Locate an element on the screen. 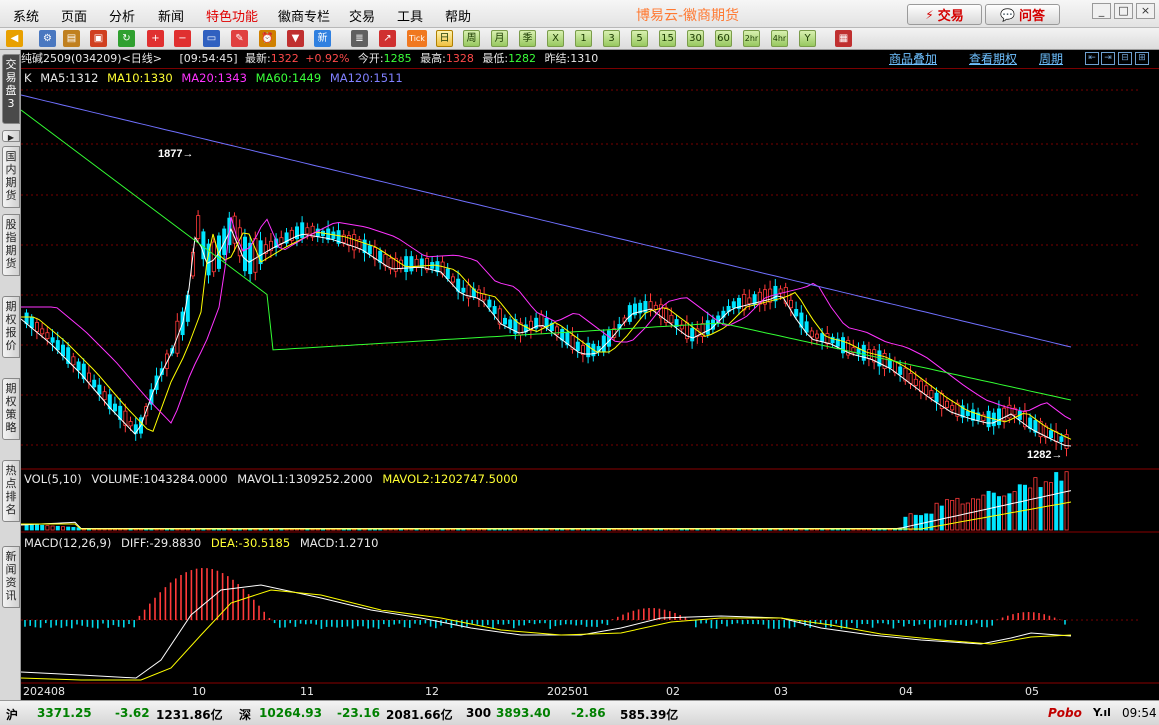  tab-news-info: 新闻资讯 is located at coordinates (11, 577).